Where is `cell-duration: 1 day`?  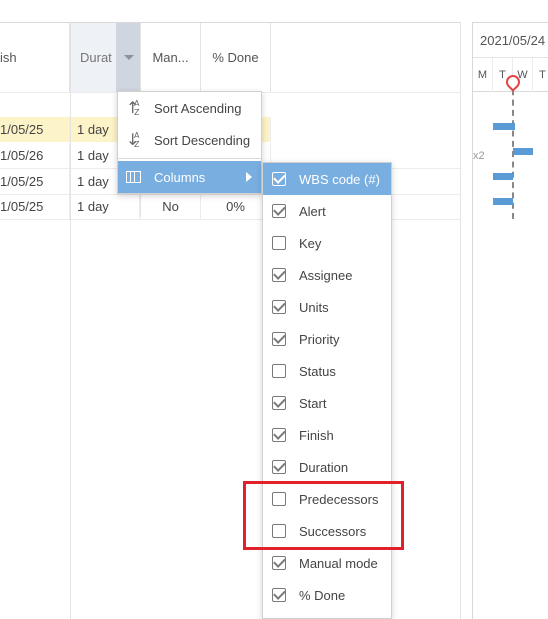
cell-duration: 1 day is located at coordinates (105, 206).